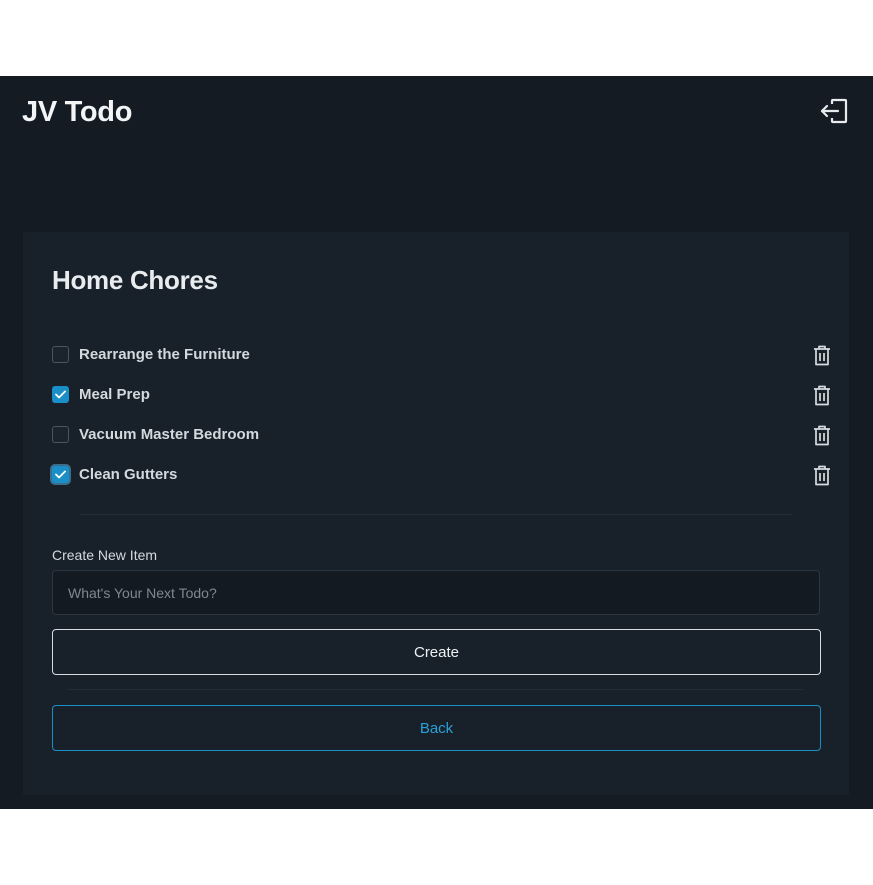  Describe the element at coordinates (77, 112) in the screenshot. I see `app-title: JV Todo` at that location.